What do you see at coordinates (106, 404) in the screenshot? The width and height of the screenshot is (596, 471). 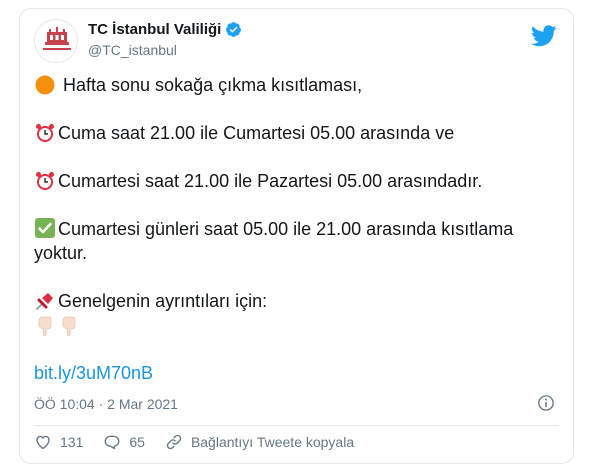 I see `tweet-timestamp: ÖÖ 10:04 · 2 Mar 2021` at bounding box center [106, 404].